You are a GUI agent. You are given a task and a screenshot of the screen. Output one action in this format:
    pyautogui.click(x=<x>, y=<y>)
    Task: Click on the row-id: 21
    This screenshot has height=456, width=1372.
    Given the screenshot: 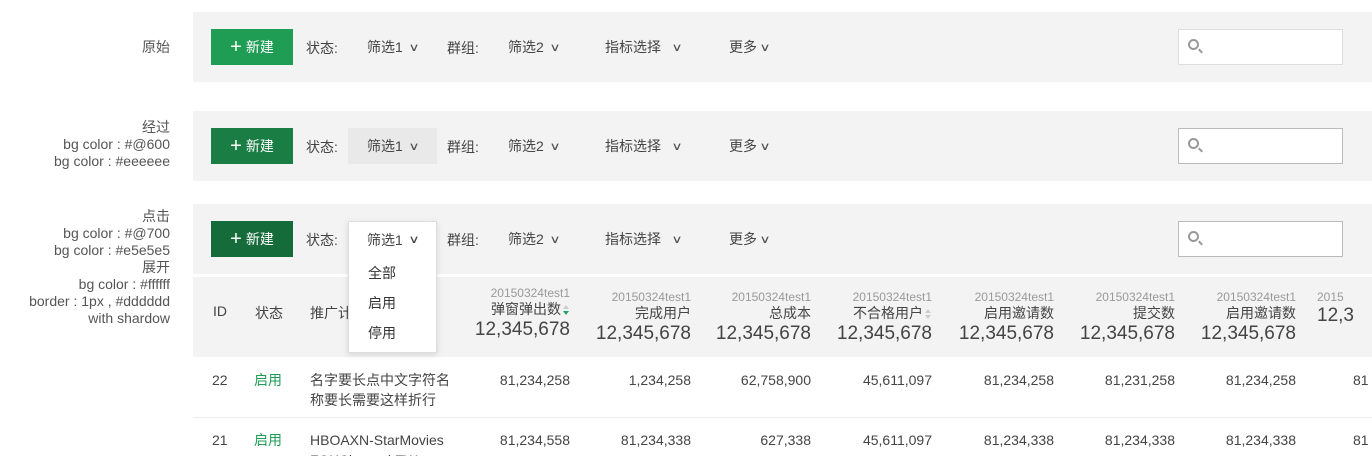 What is the action you would take?
    pyautogui.click(x=220, y=440)
    